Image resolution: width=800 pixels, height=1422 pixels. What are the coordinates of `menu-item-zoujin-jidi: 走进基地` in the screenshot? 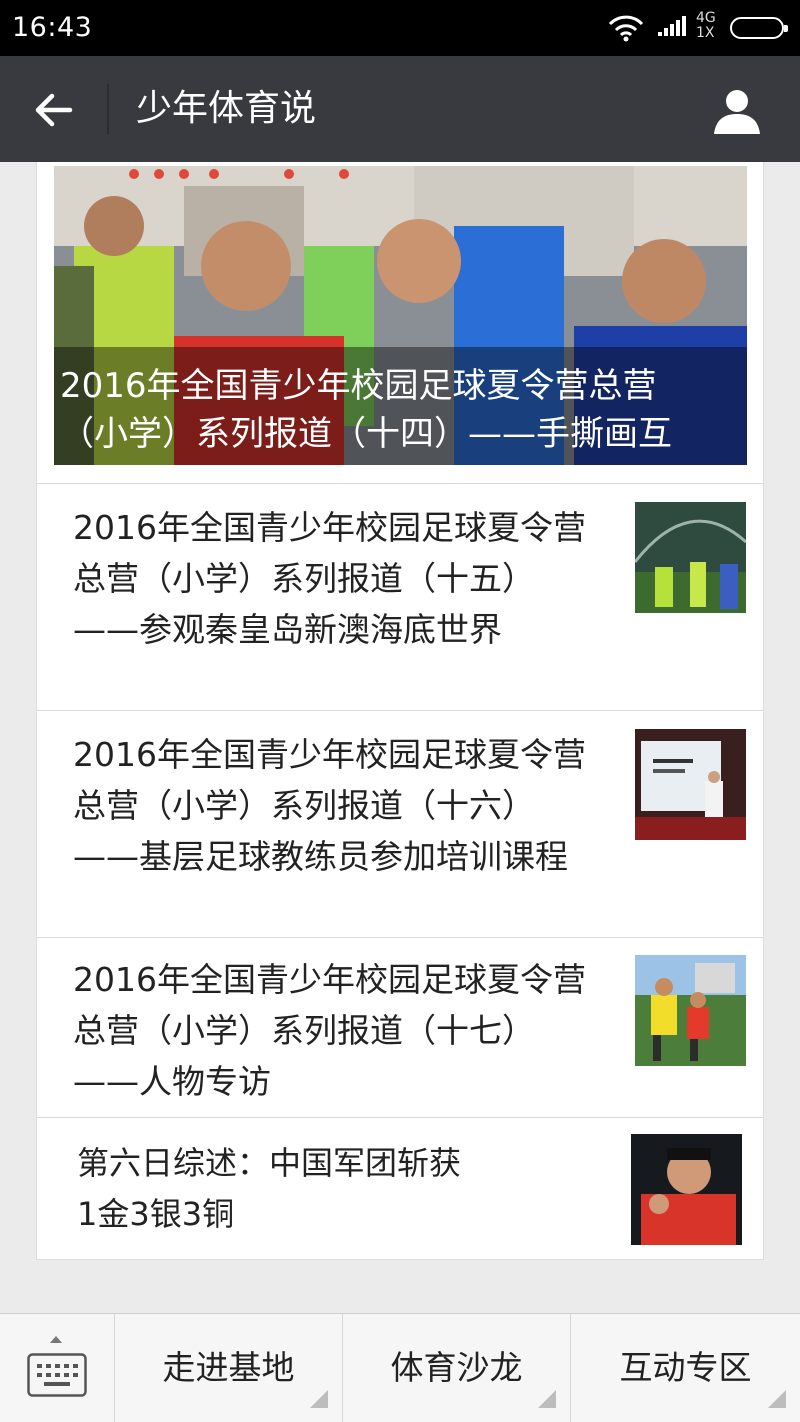 It's located at (229, 1368).